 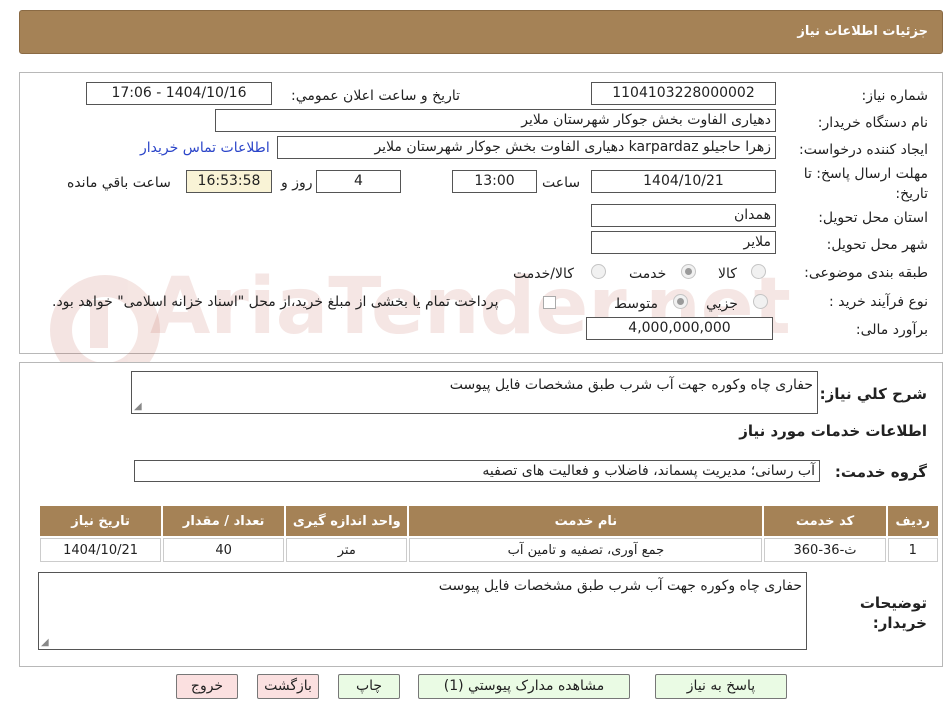 I want to click on exit-button: خروج, so click(x=207, y=686).